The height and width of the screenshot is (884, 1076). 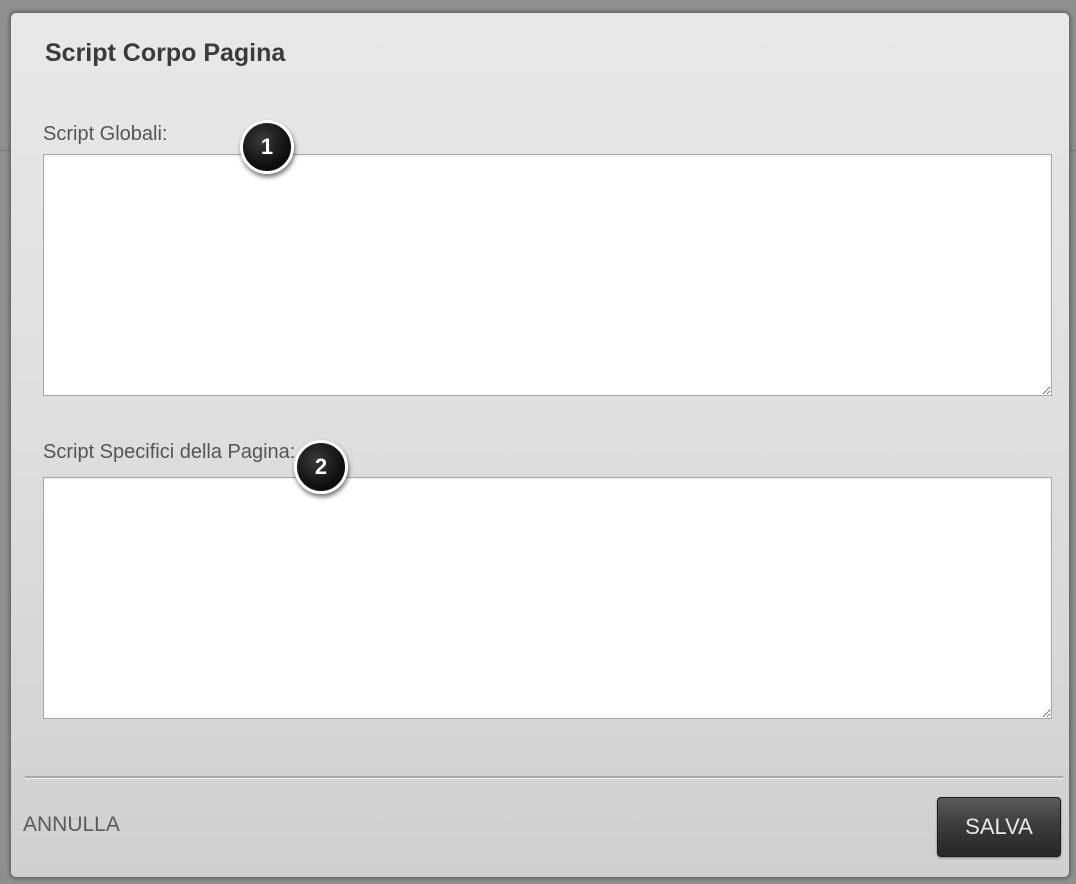 I want to click on callout-badge-2: 2, so click(x=321, y=467).